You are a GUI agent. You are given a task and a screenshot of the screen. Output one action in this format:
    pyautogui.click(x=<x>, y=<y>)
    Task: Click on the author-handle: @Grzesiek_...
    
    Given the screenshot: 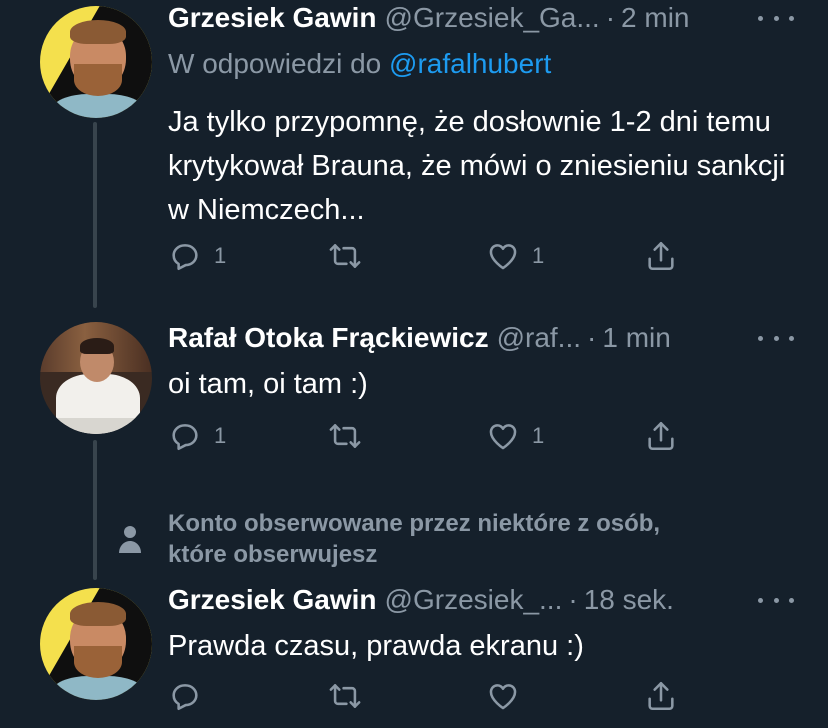 What is the action you would take?
    pyautogui.click(x=474, y=600)
    